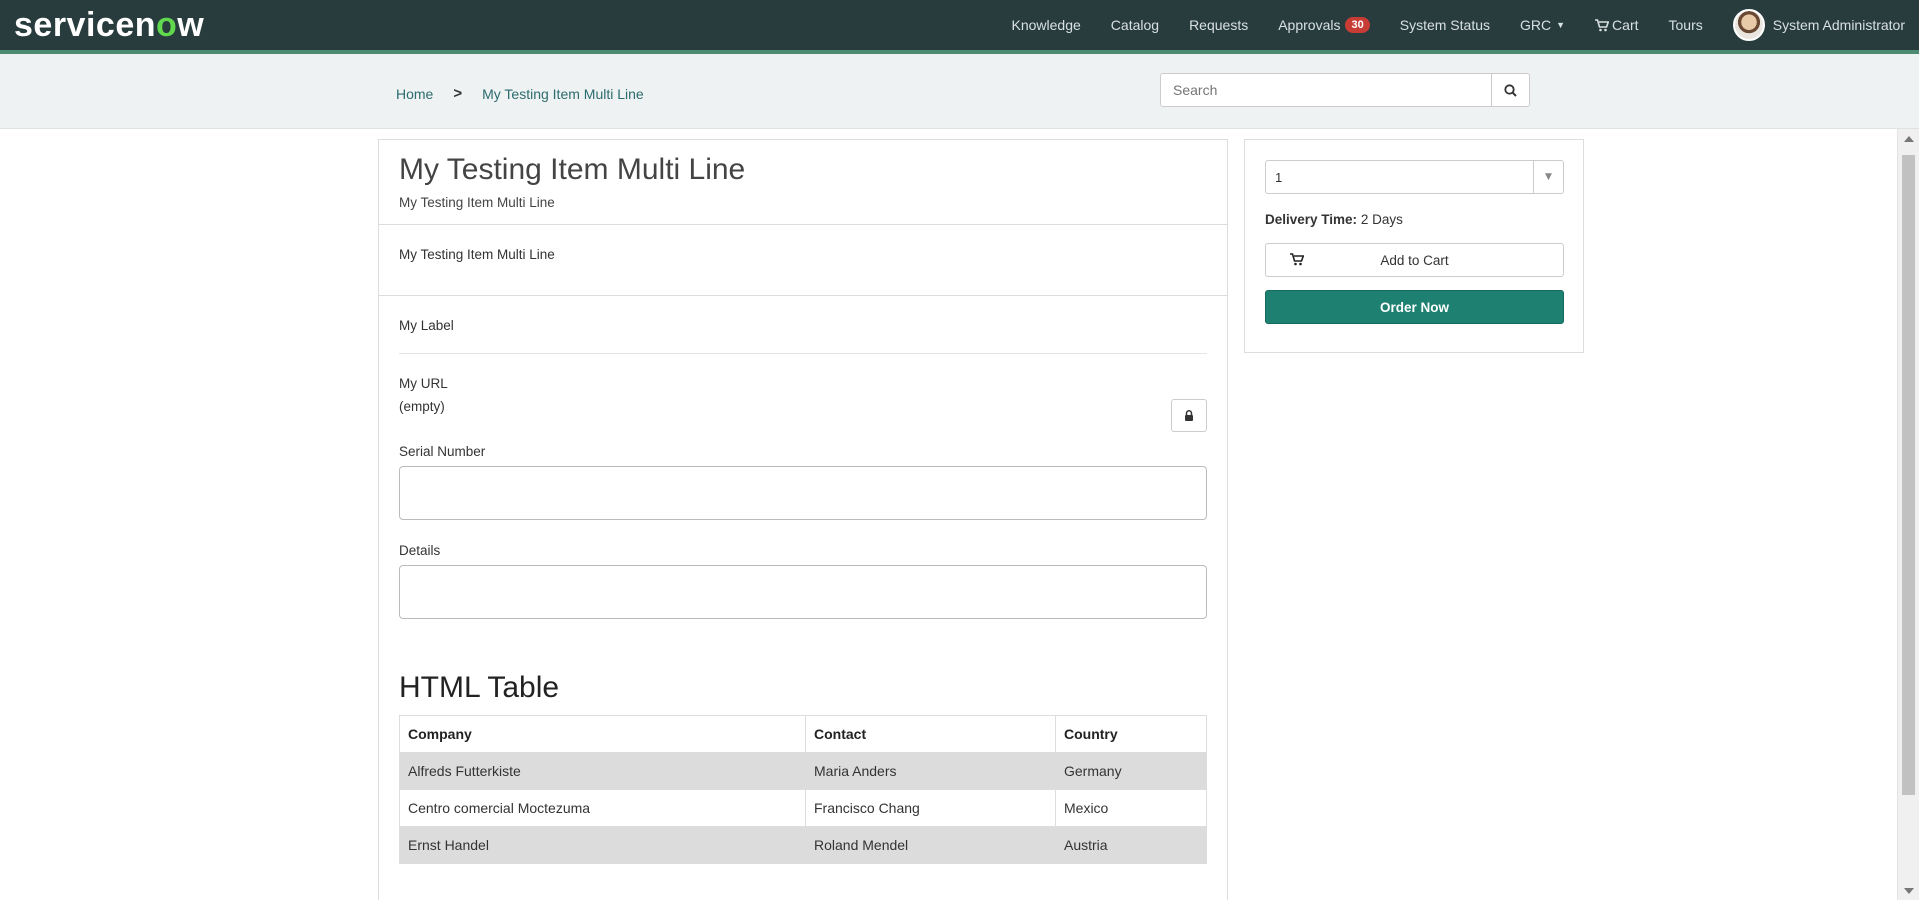 The height and width of the screenshot is (900, 1919). I want to click on scroll-down-arrow-icon, so click(1909, 891).